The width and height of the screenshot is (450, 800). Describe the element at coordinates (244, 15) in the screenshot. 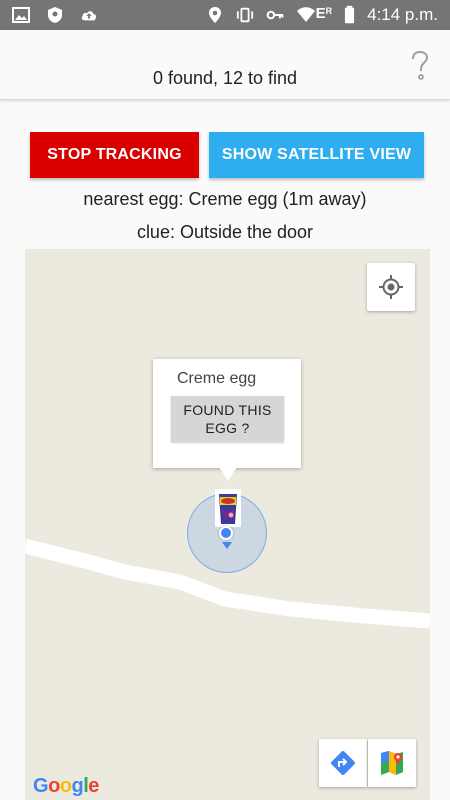

I see `vibrate-icon` at that location.